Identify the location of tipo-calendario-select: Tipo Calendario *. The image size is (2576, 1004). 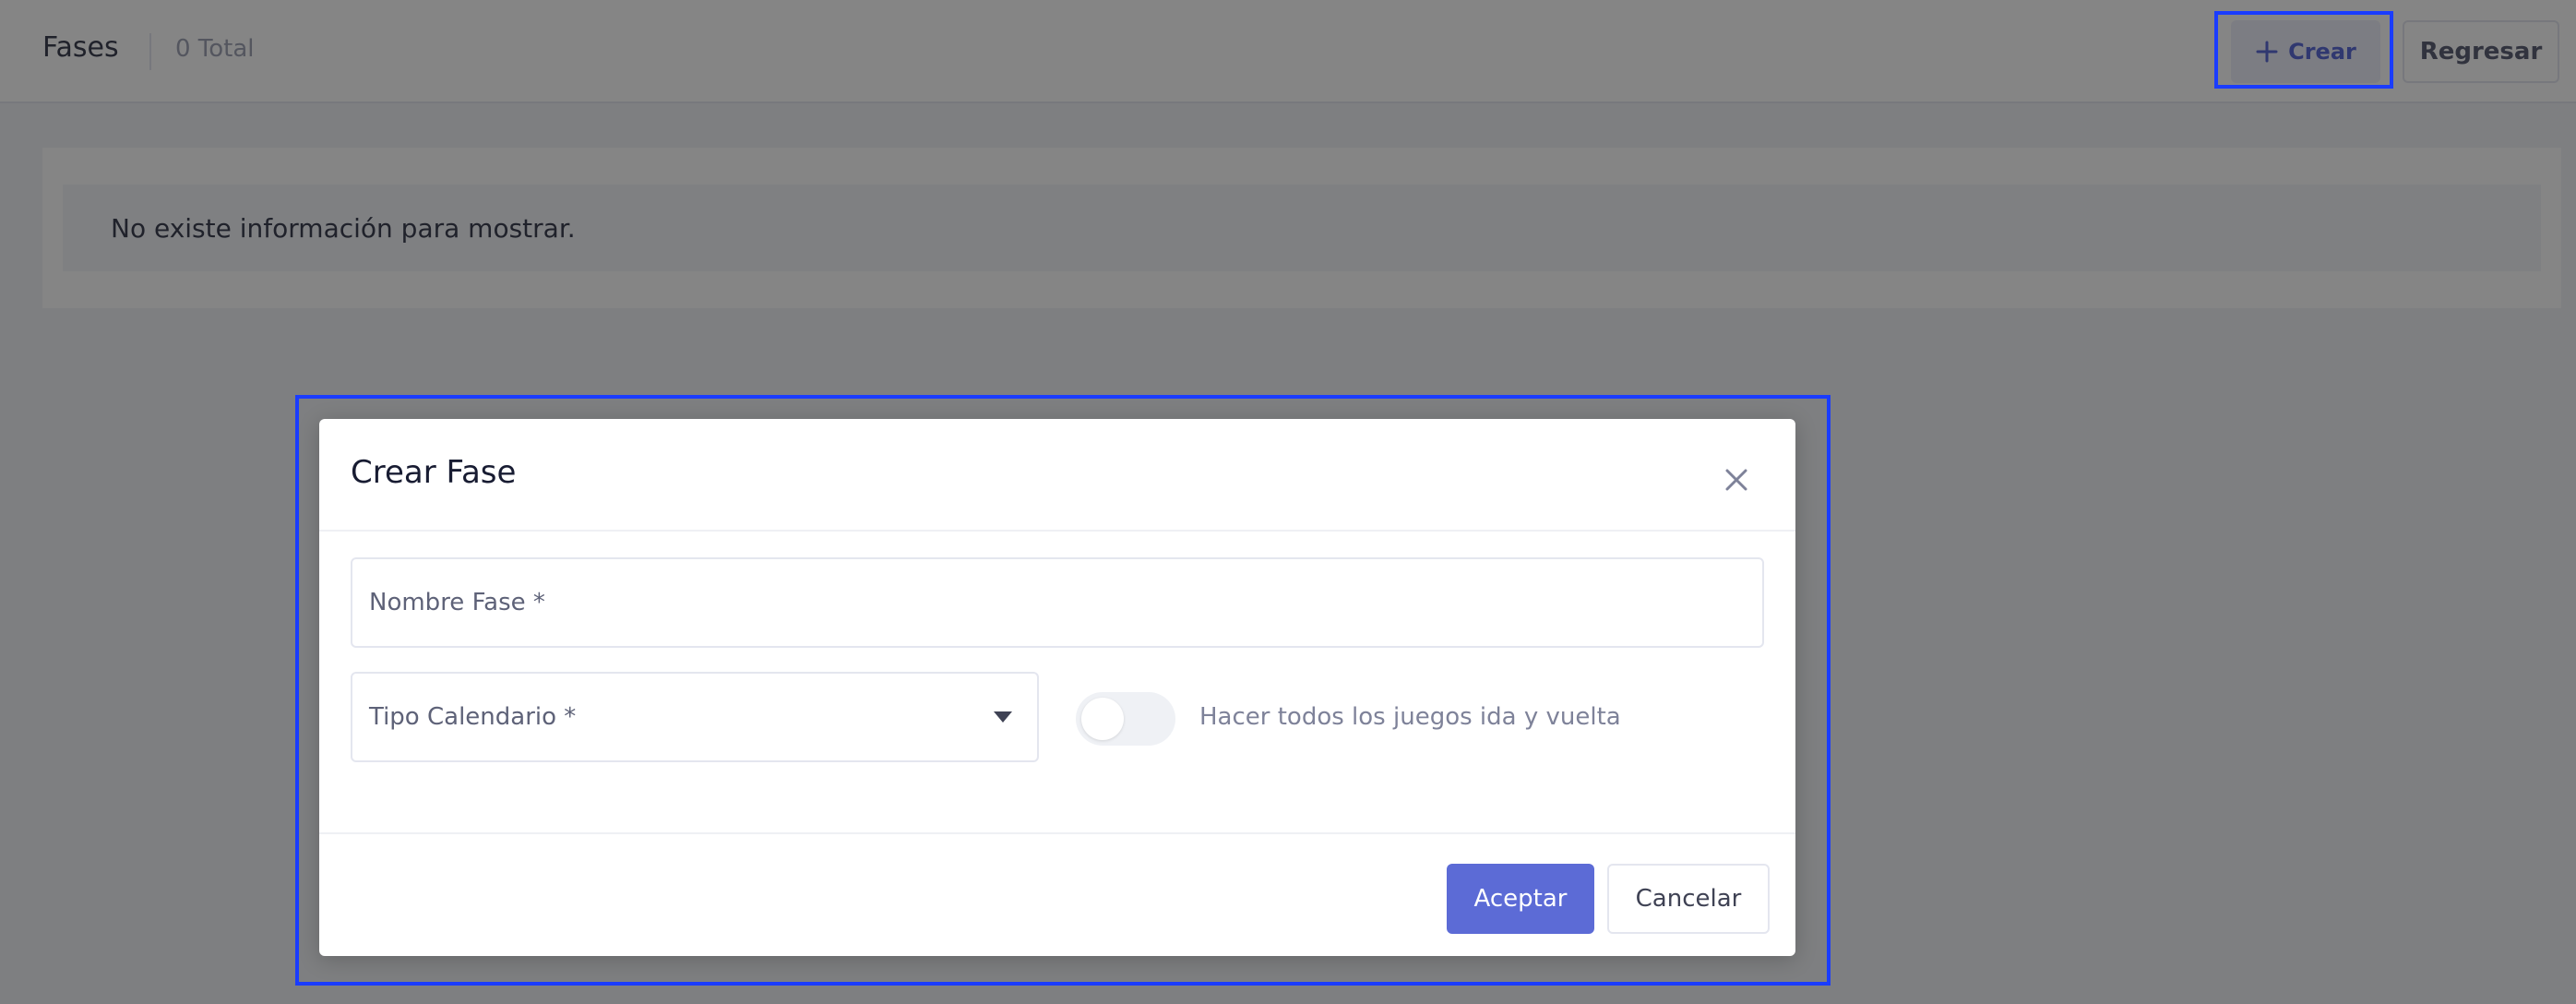
(695, 717).